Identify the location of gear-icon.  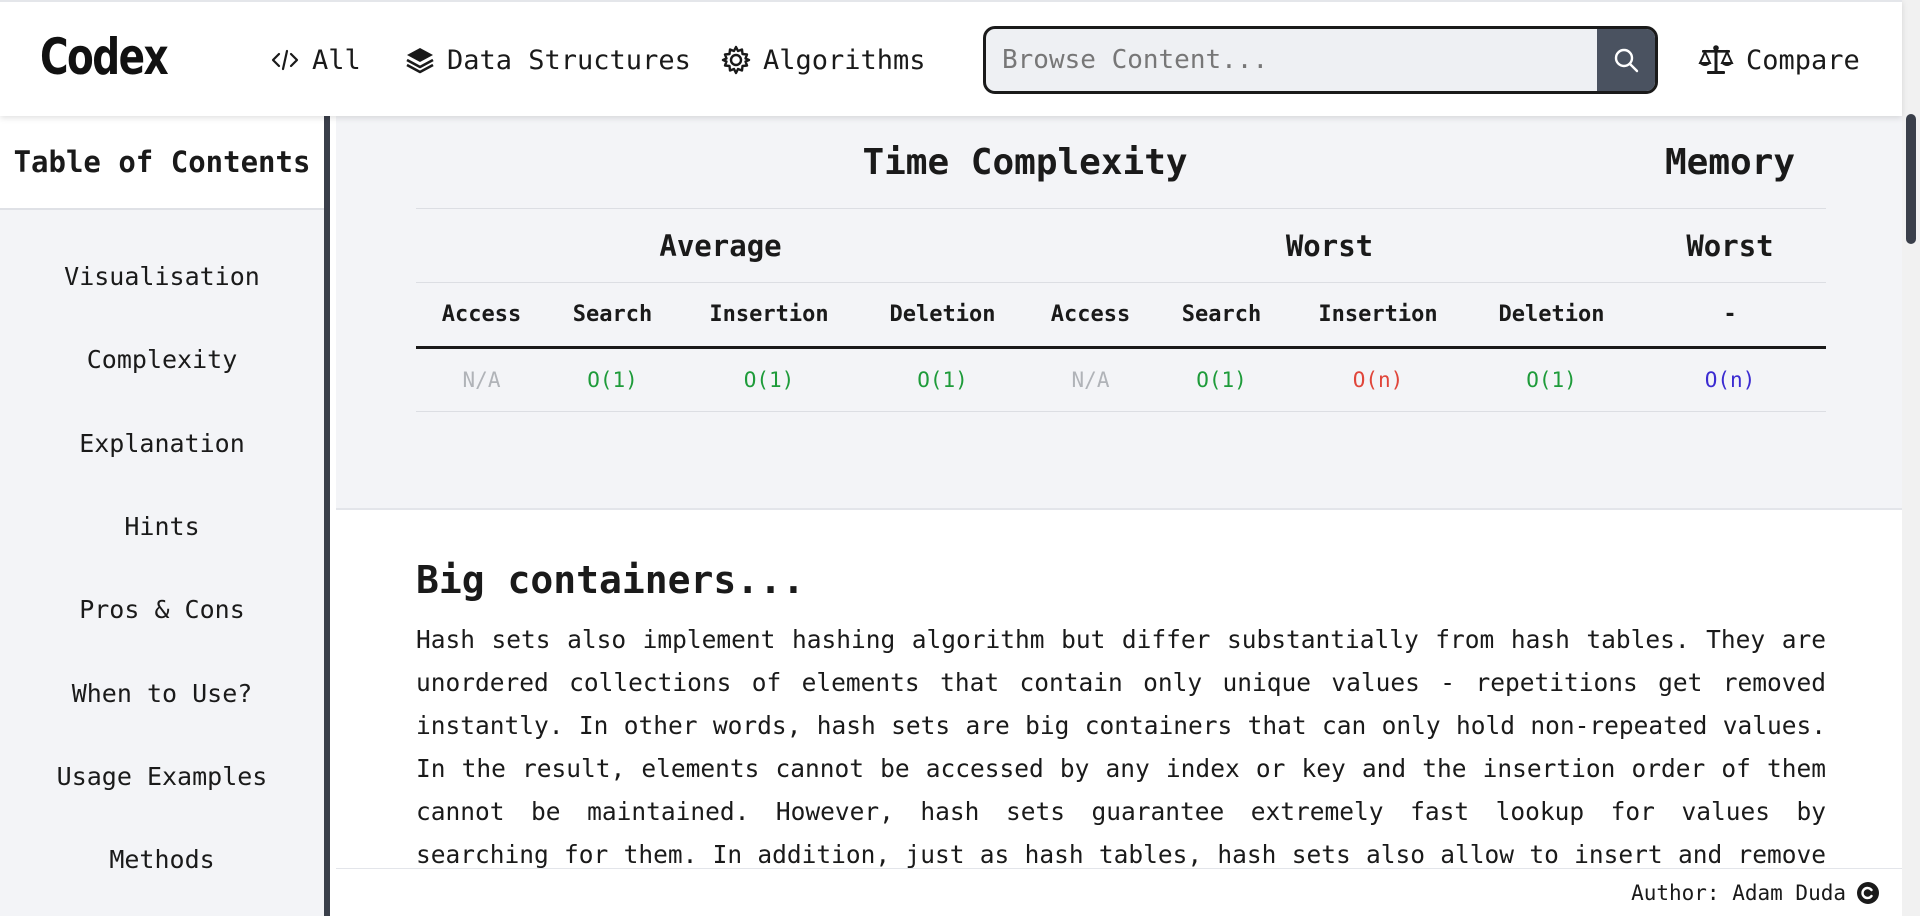
(736, 60).